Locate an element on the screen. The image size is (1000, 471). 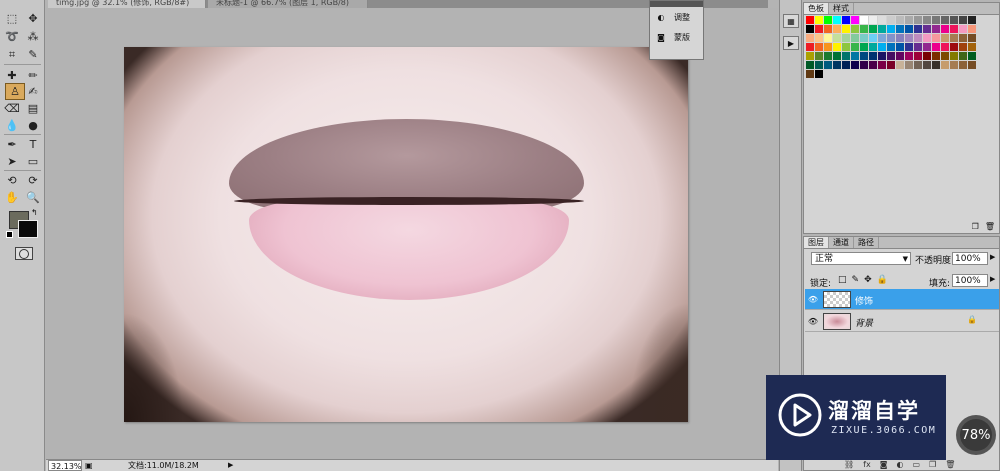
adjustments-button: ◐ 调整 is located at coordinates (676, 17).